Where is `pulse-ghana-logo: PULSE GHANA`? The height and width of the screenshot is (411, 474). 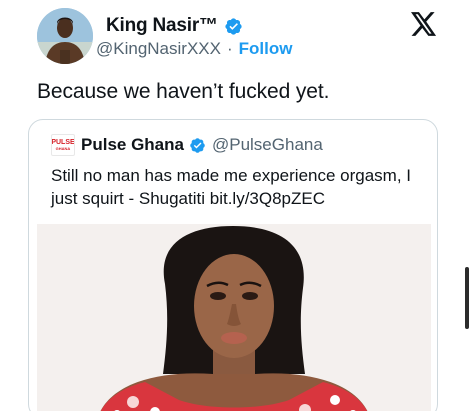 pulse-ghana-logo: PULSE GHANA is located at coordinates (63, 145).